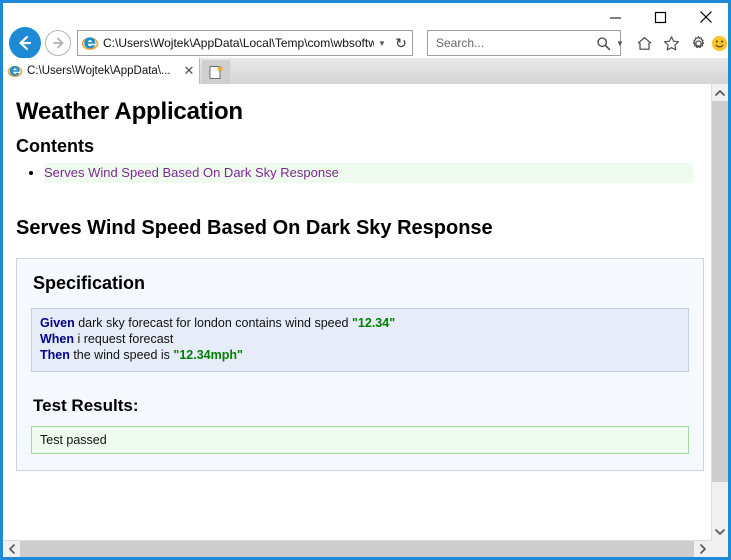  Describe the element at coordinates (382, 43) in the screenshot. I see `address-dropdown-icon: ▼` at that location.